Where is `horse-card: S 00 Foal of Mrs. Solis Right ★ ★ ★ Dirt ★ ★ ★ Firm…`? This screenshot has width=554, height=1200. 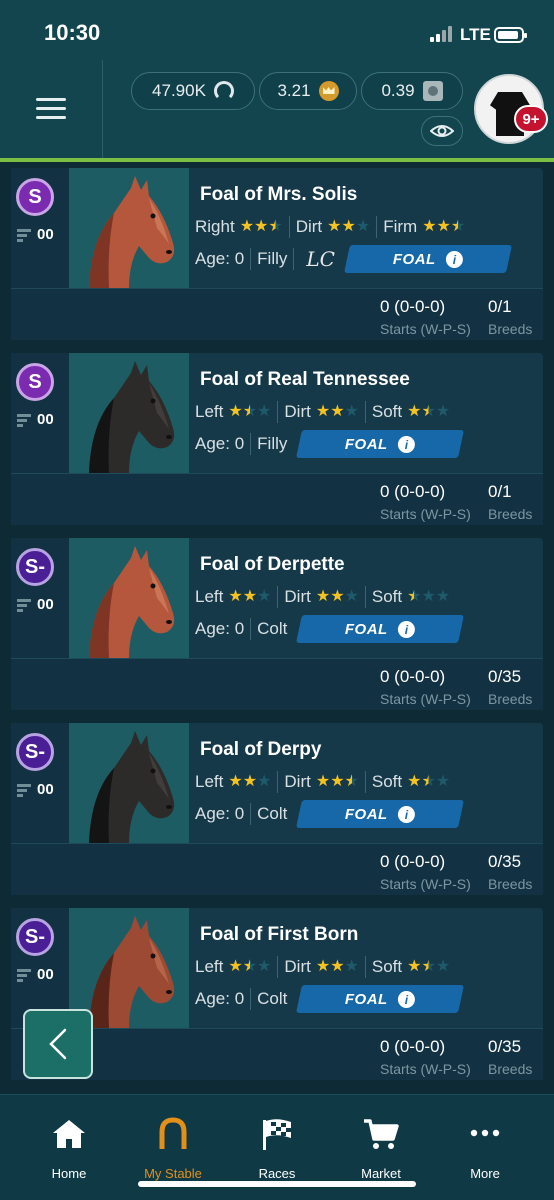 horse-card: S 00 Foal of Mrs. Solis Right ★ ★ ★ Dirt ★ ★ ★ Firm… is located at coordinates (277, 254).